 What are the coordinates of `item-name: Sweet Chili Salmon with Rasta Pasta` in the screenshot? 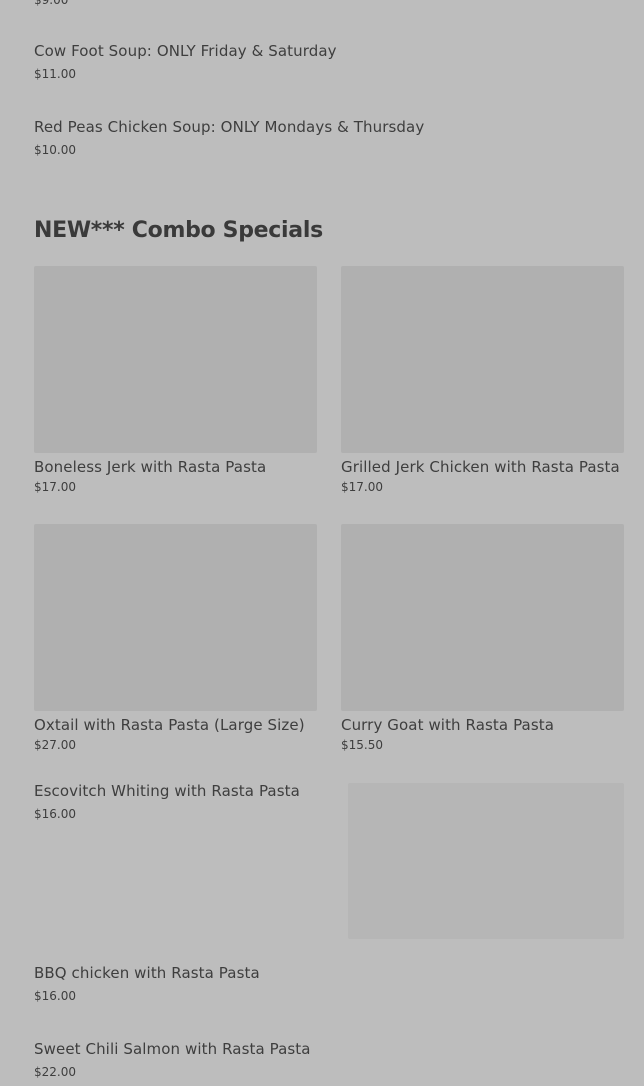 It's located at (172, 1049).